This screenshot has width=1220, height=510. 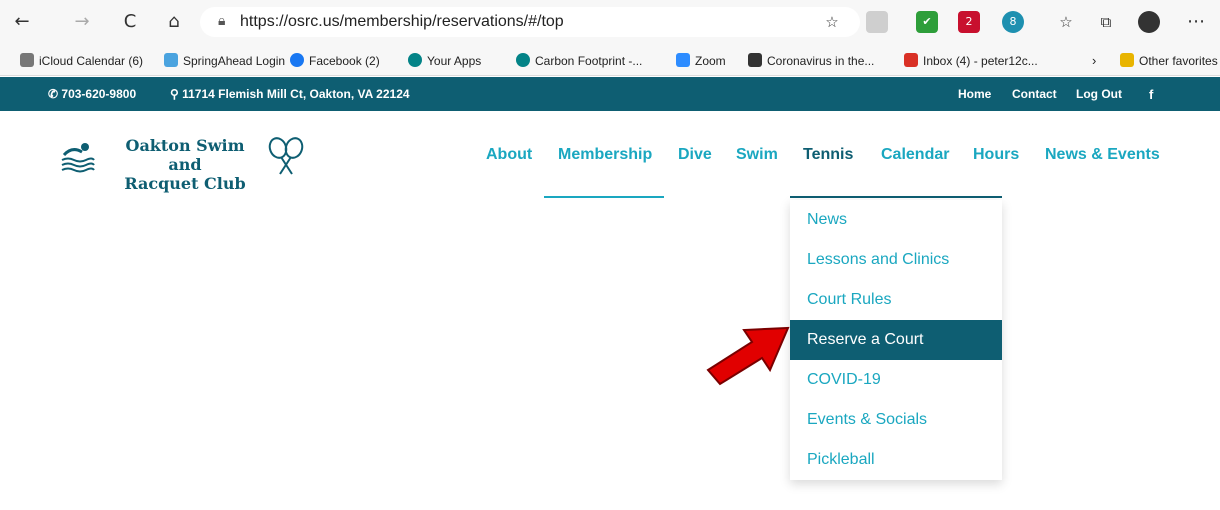 I want to click on forward-icon: →, so click(x=82, y=22).